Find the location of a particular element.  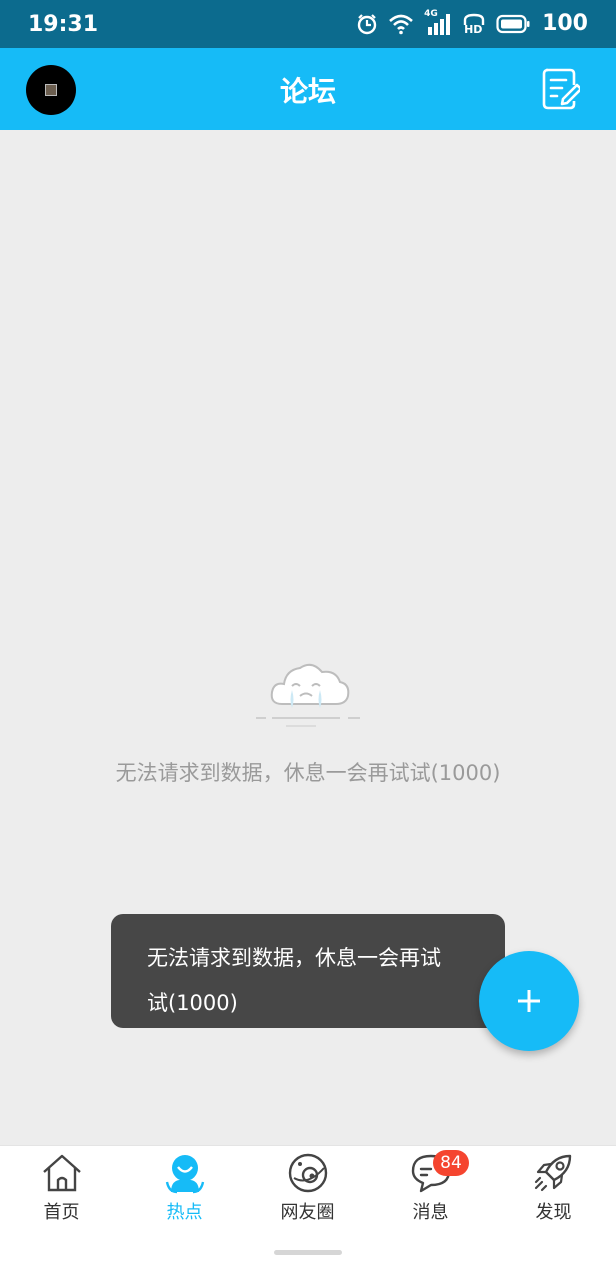

nav-label-friends-circle: 网友圈 is located at coordinates (307, 1212).